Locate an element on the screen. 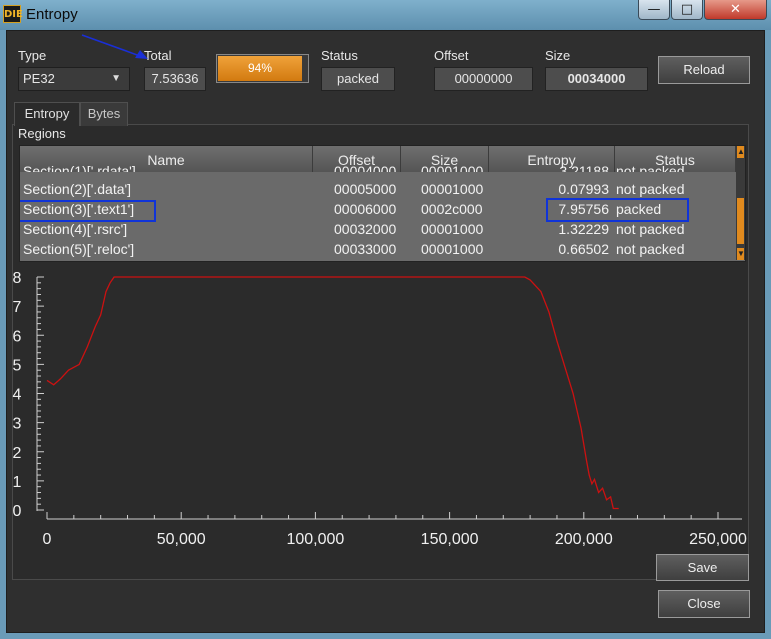  minimize-button: — is located at coordinates (654, 10).